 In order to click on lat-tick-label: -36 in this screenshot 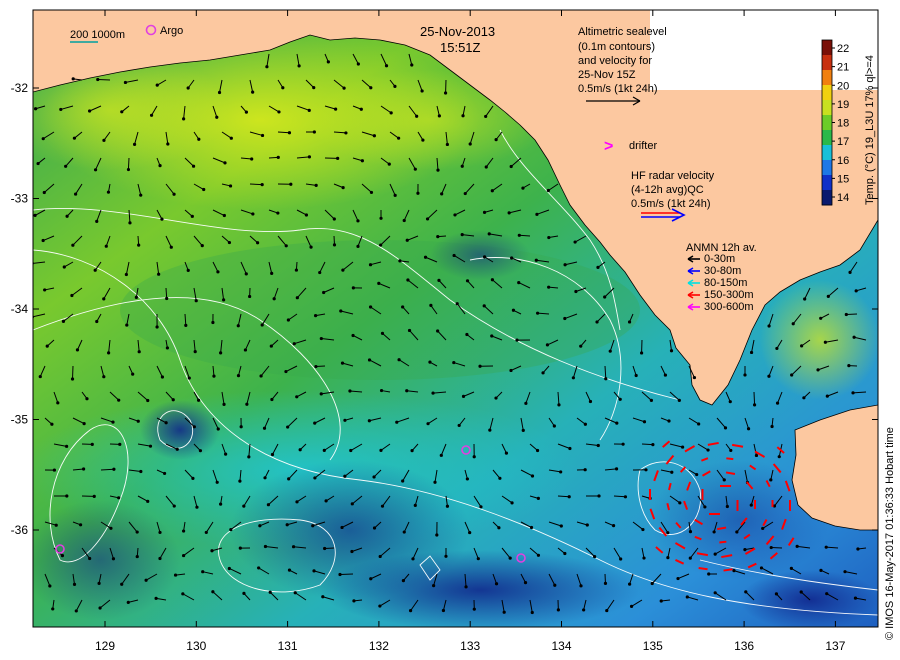, I will do `click(20, 530)`.